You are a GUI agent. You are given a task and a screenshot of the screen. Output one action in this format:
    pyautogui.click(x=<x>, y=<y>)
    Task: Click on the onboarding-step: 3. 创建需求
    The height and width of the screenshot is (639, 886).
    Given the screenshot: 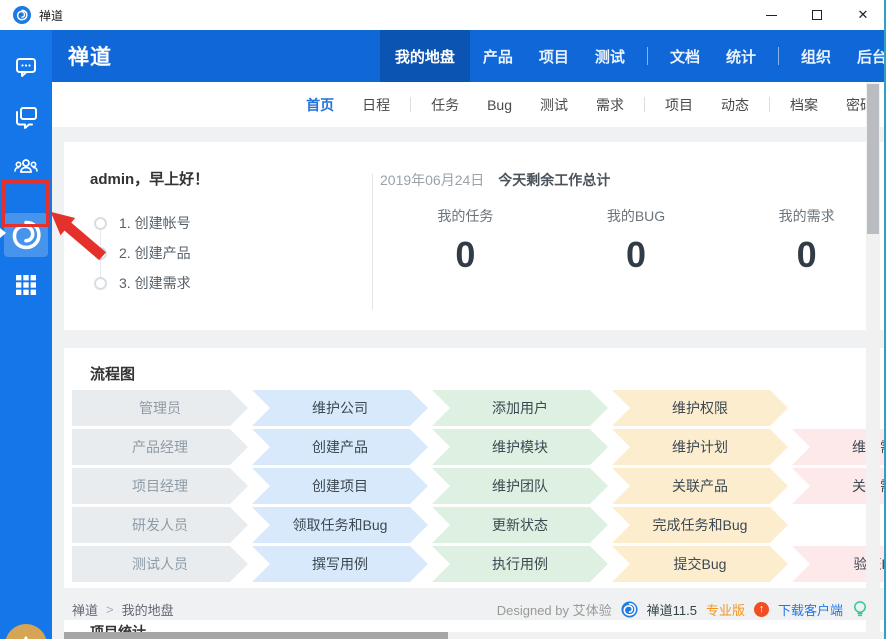 What is the action you would take?
    pyautogui.click(x=142, y=283)
    